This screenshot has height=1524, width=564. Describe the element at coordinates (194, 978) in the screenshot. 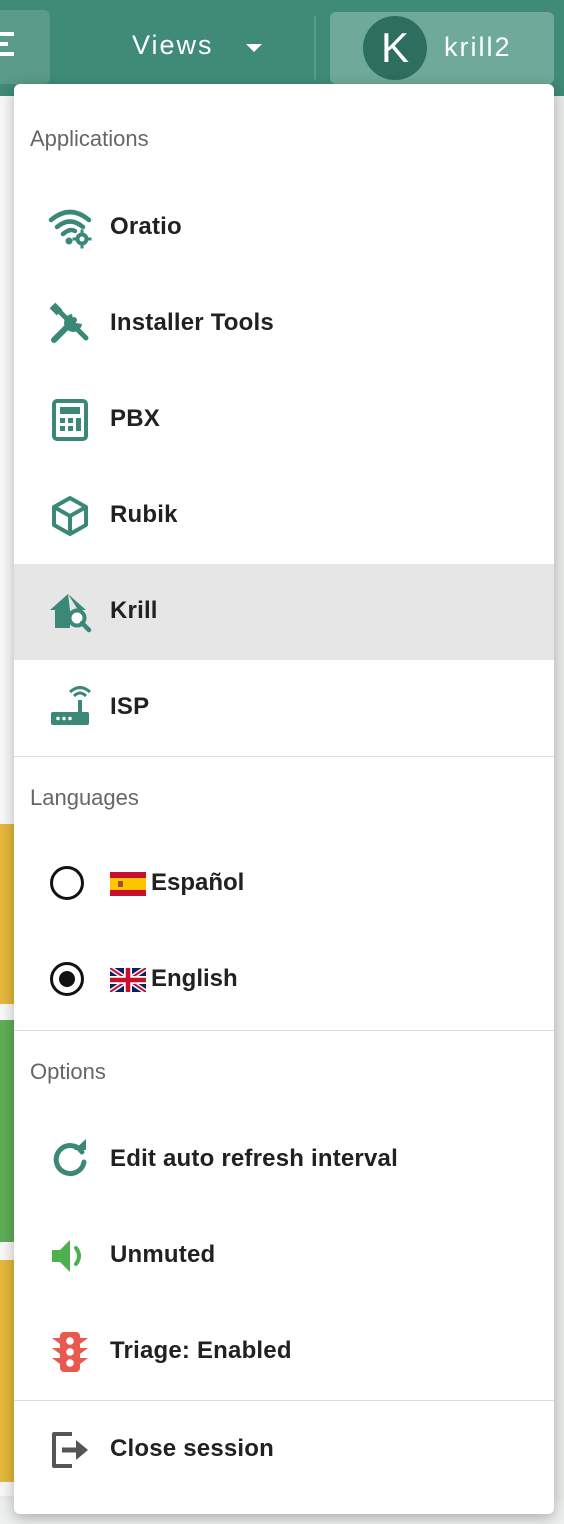

I see `language-label: English` at that location.